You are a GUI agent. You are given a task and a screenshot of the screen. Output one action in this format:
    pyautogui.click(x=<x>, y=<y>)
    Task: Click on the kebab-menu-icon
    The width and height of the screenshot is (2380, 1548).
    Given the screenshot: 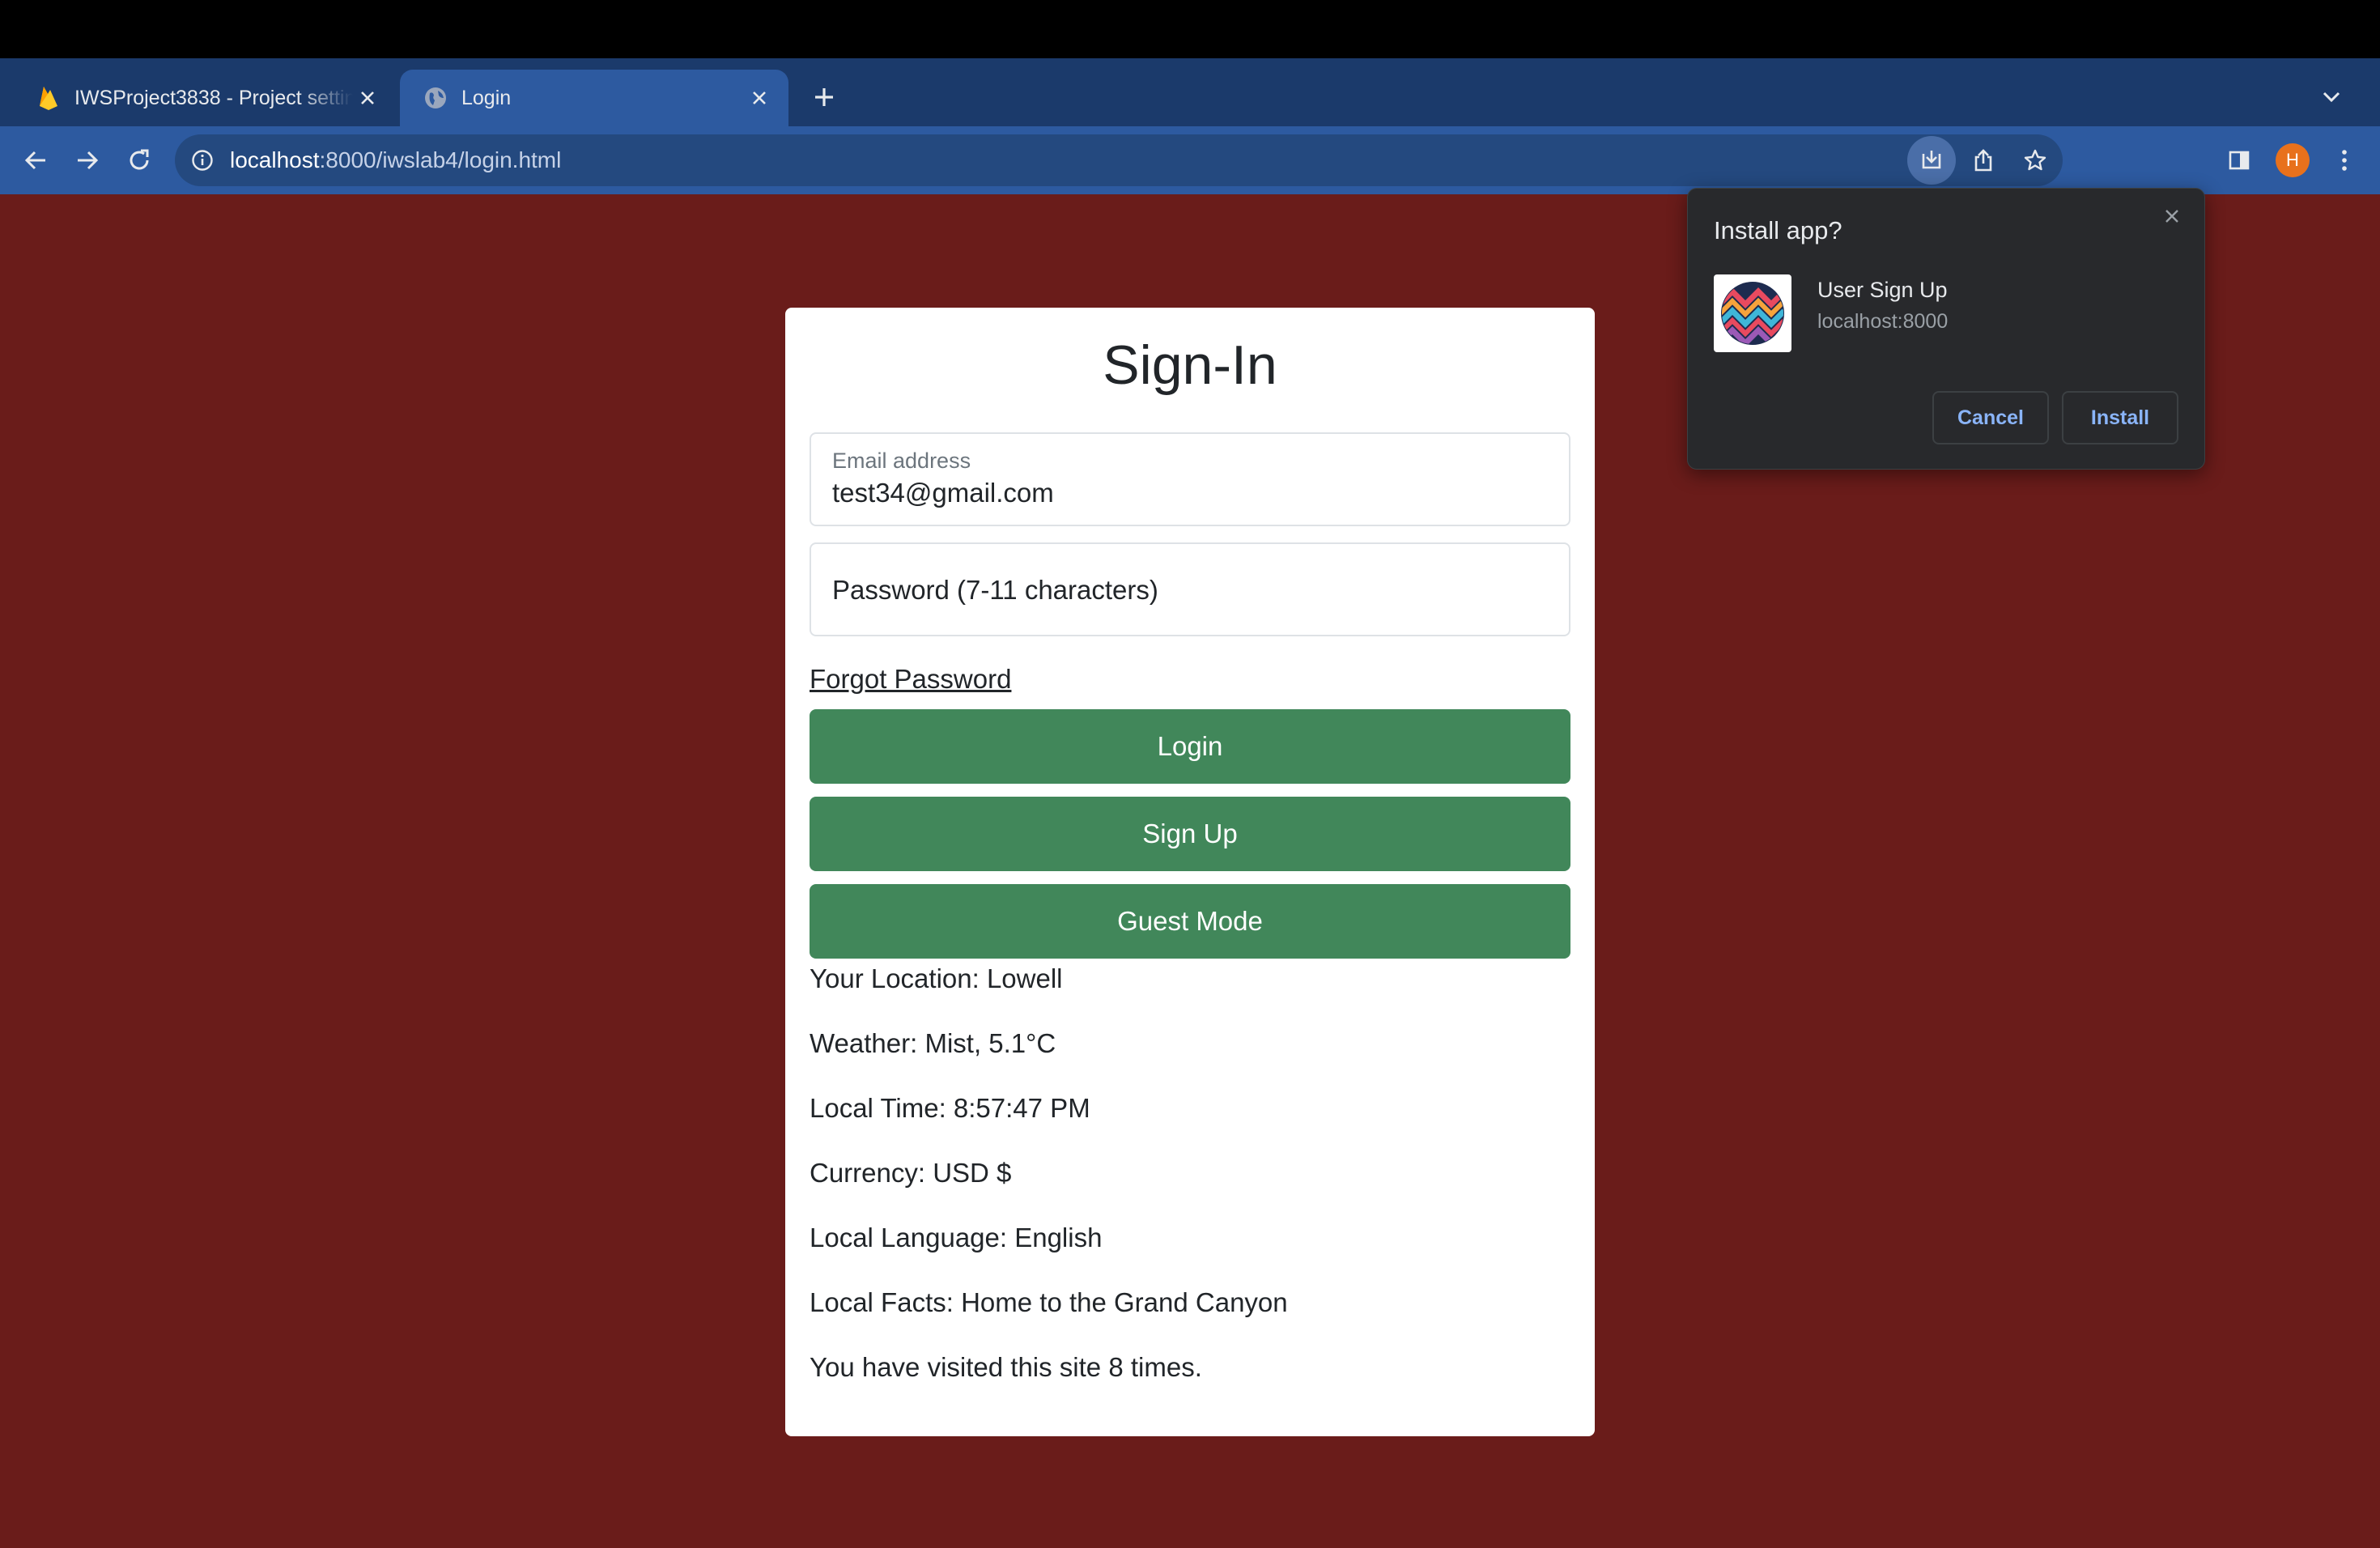 What is the action you would take?
    pyautogui.click(x=2345, y=160)
    